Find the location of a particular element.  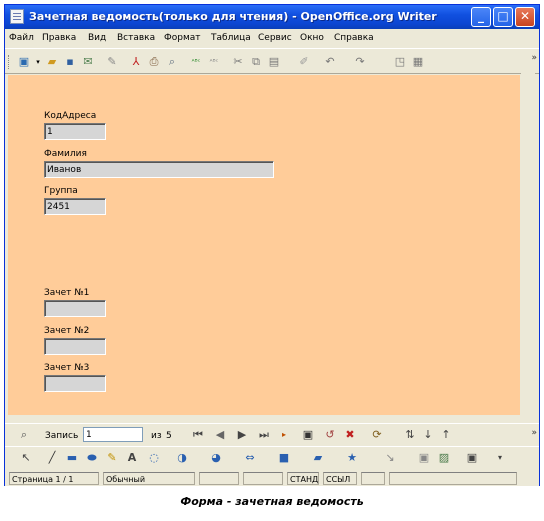

of-label: из is located at coordinates (156, 436).